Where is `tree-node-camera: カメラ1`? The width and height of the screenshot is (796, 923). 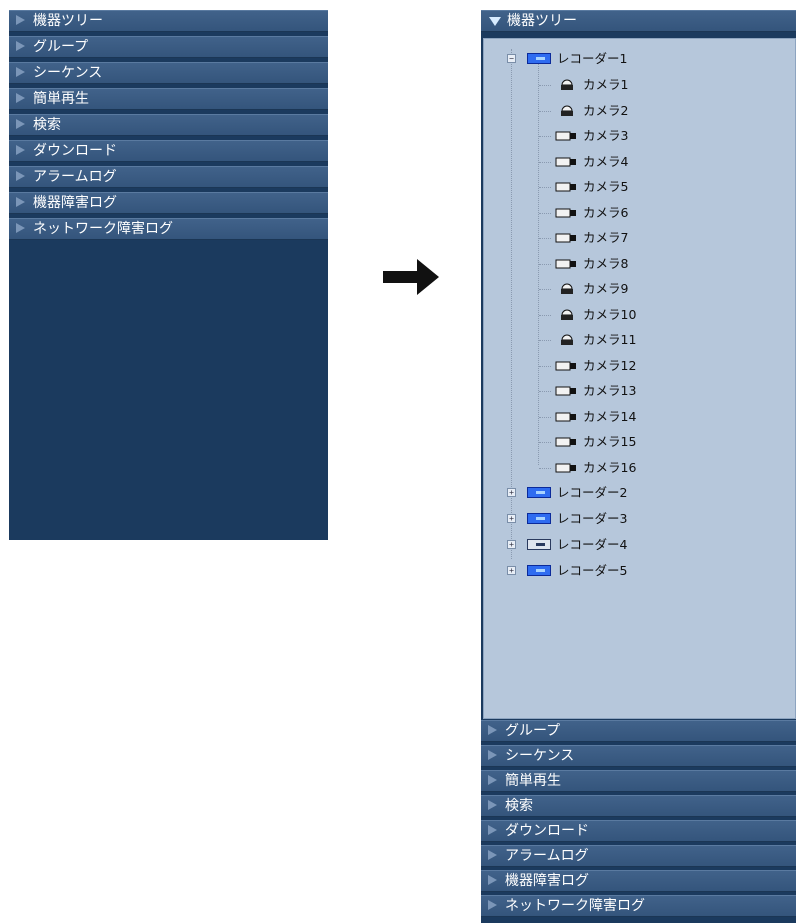 tree-node-camera: カメラ1 is located at coordinates (634, 85).